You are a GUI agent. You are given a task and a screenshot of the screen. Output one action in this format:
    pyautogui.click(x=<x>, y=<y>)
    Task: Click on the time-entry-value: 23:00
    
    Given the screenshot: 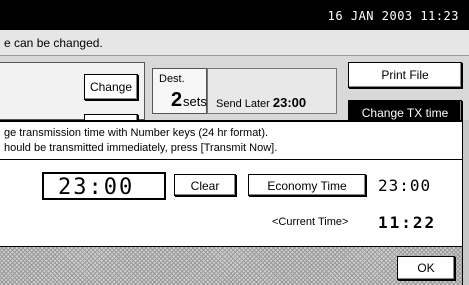 What is the action you would take?
    pyautogui.click(x=96, y=187)
    